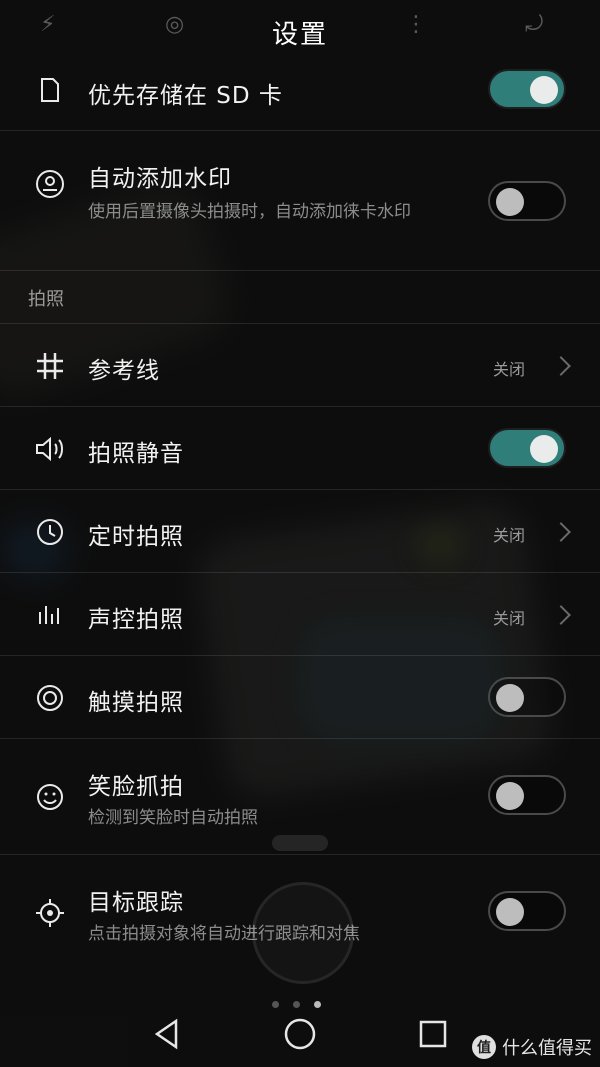 The image size is (600, 1067). I want to click on setting-grid-lines: 参考线 关闭, so click(300, 365).